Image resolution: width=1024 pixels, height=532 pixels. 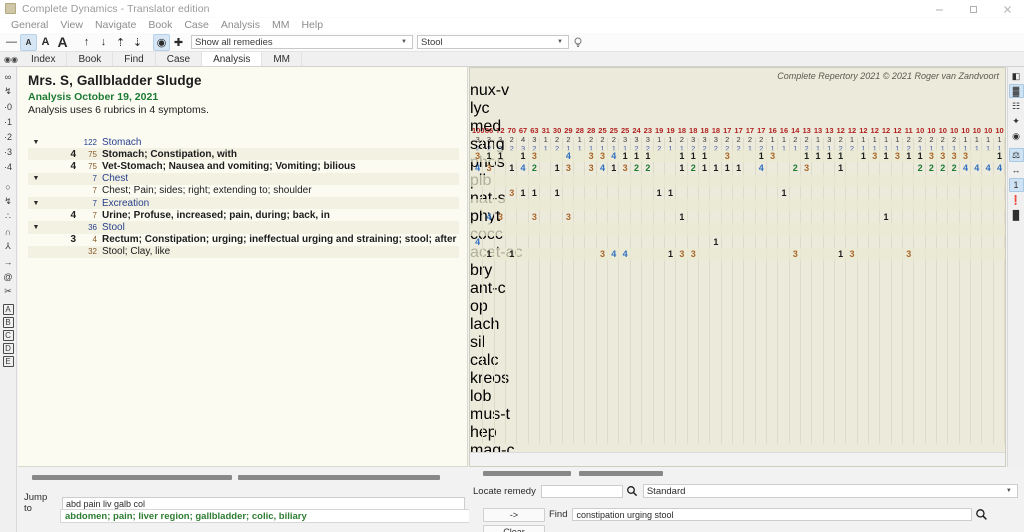 I want to click on group-a-icon: A, so click(x=8, y=309).